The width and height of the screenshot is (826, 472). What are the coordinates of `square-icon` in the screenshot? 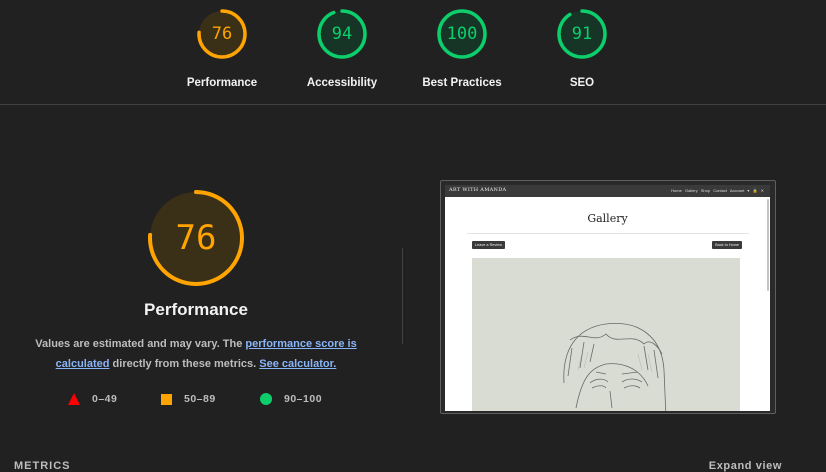 It's located at (166, 399).